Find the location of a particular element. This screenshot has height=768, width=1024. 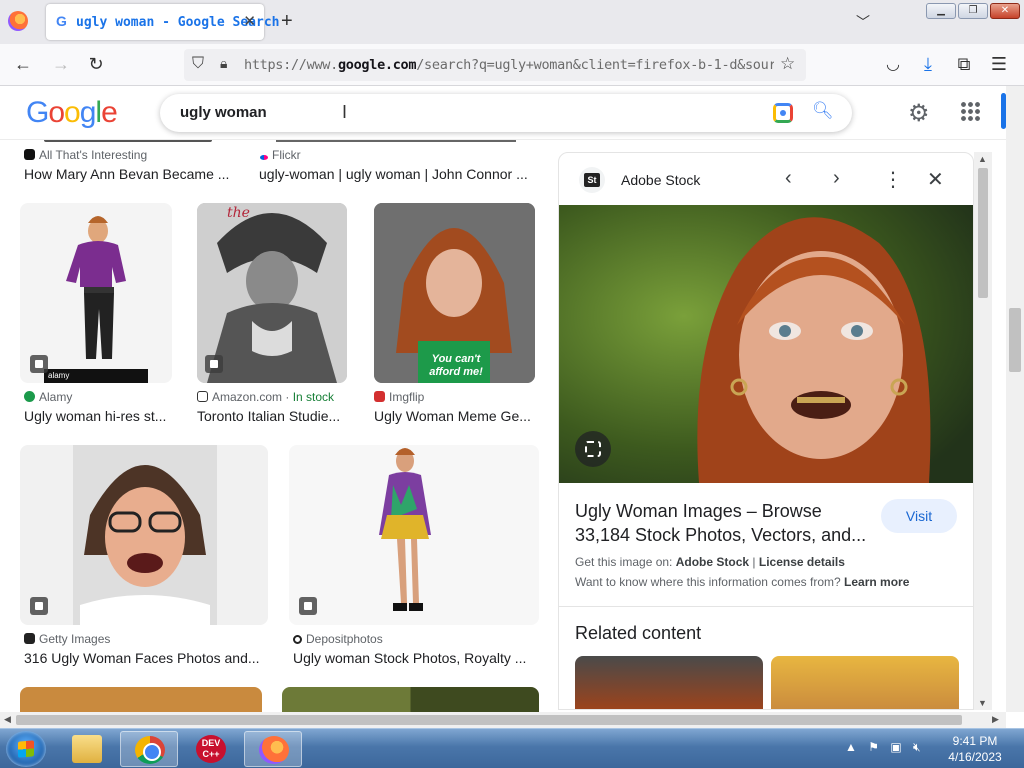

start-button is located at coordinates (26, 749).